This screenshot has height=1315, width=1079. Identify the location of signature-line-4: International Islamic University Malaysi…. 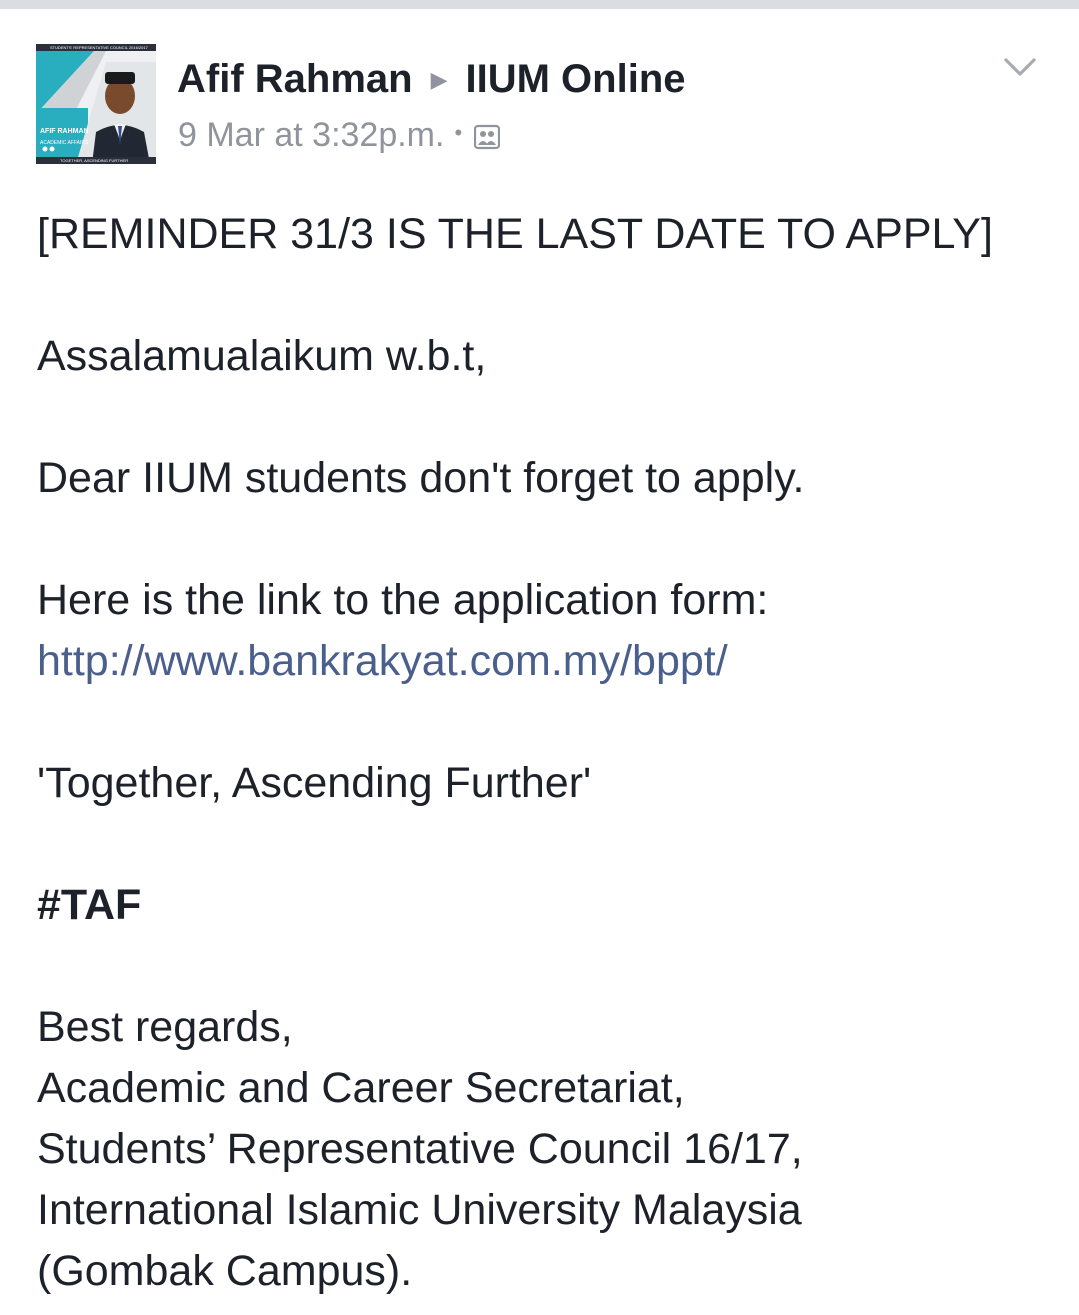
(419, 1210).